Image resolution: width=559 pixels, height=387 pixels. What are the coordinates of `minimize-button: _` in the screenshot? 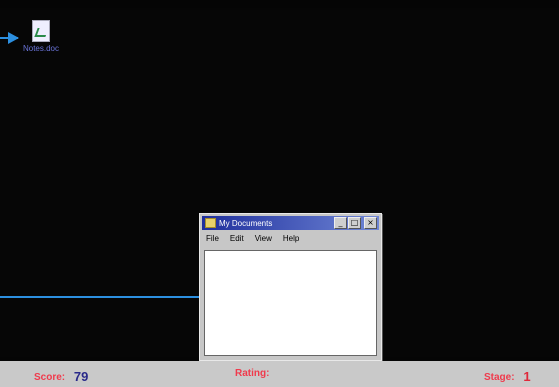 It's located at (340, 223).